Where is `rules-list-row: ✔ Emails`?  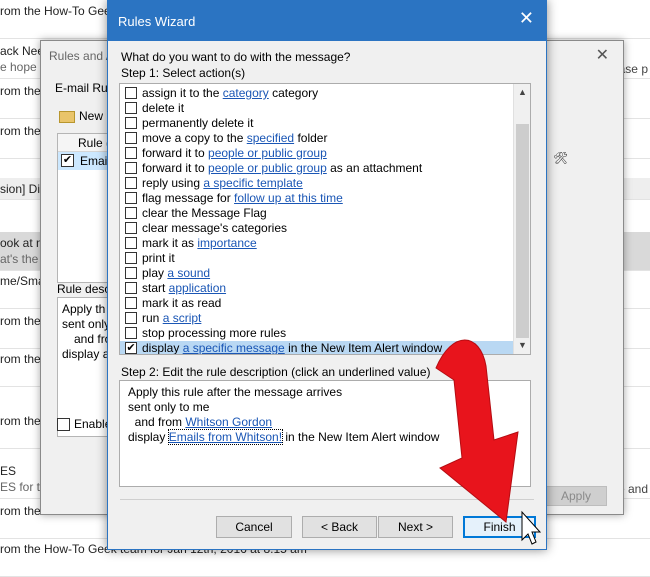
rules-list-row: ✔ Emails is located at coordinates (87, 161).